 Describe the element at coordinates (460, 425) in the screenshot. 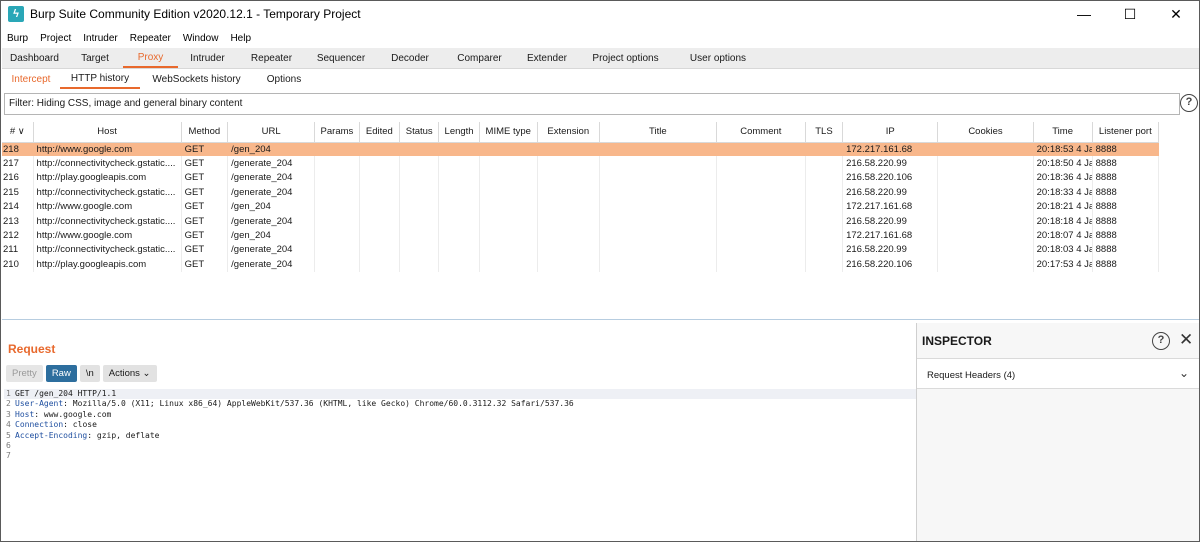

I see `code-line: 4 Connection: close` at that location.